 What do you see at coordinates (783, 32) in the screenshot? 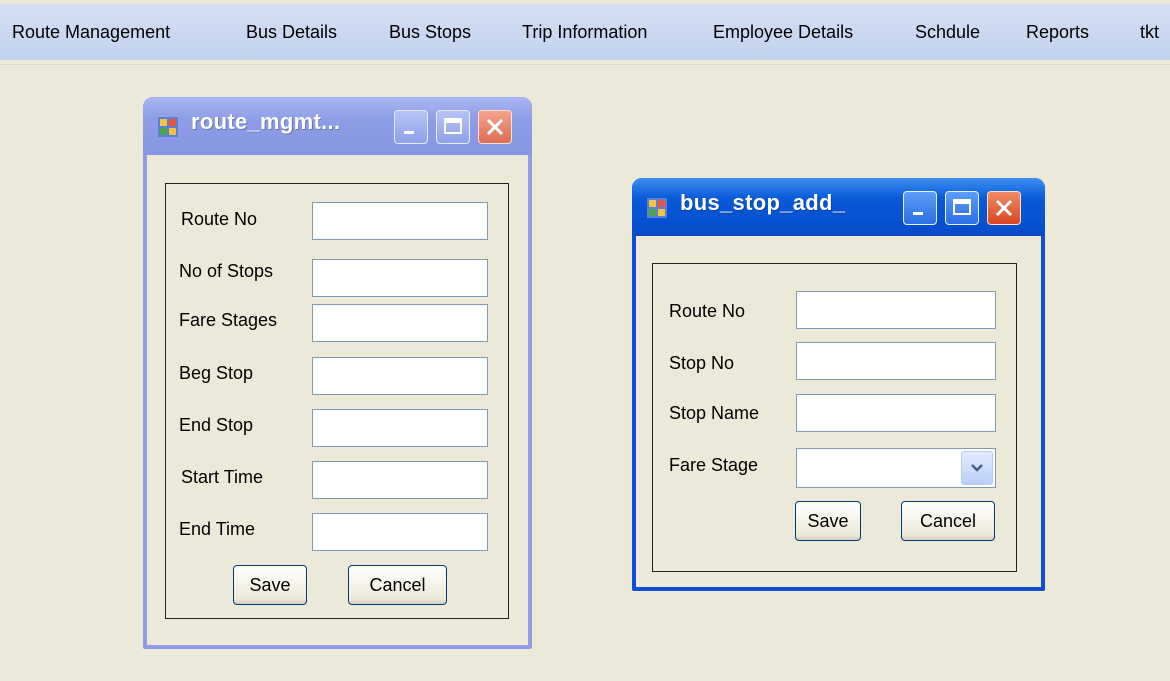
I see `menu-employee-details: Employee Details` at bounding box center [783, 32].